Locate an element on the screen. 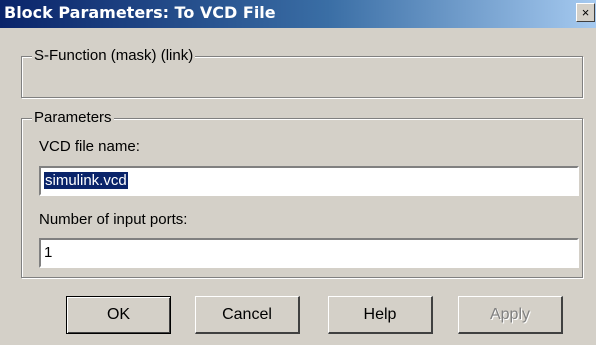 This screenshot has width=596, height=345. input-ports-value: 1 is located at coordinates (48, 252).